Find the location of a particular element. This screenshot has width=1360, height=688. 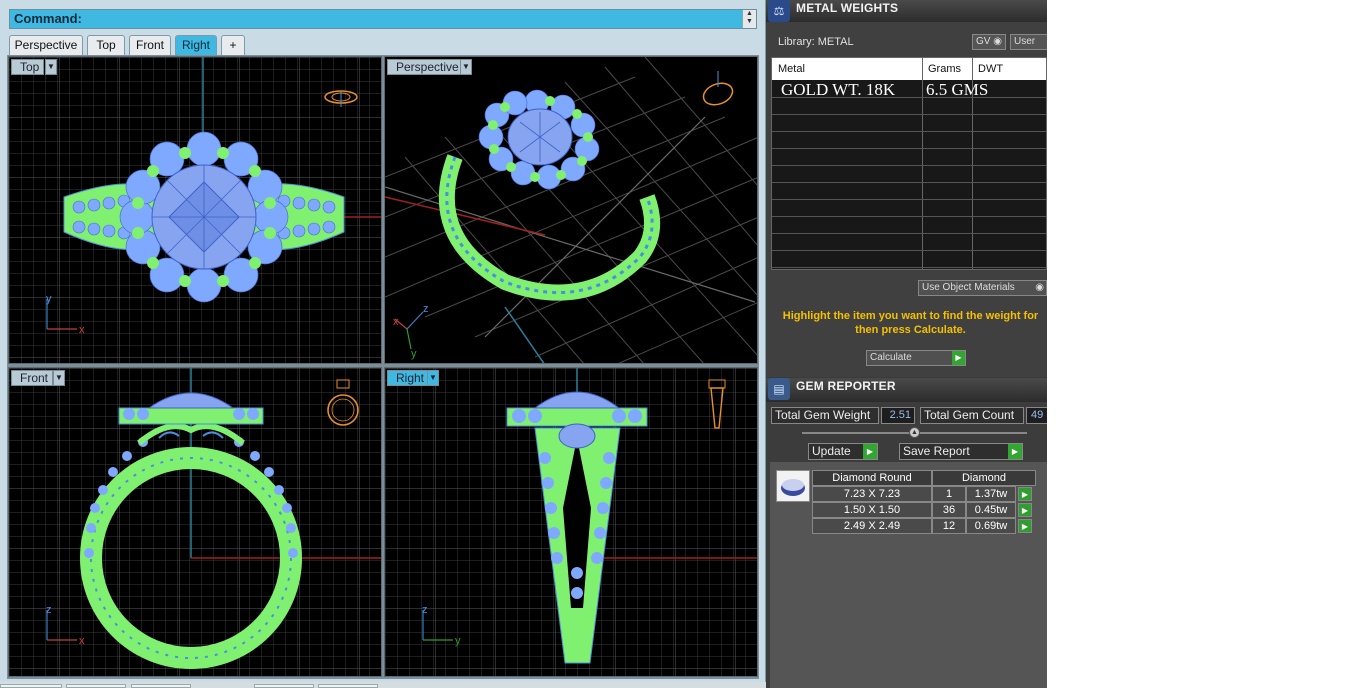

metal-weights-title: METAL WEIGHTS is located at coordinates (847, 8).